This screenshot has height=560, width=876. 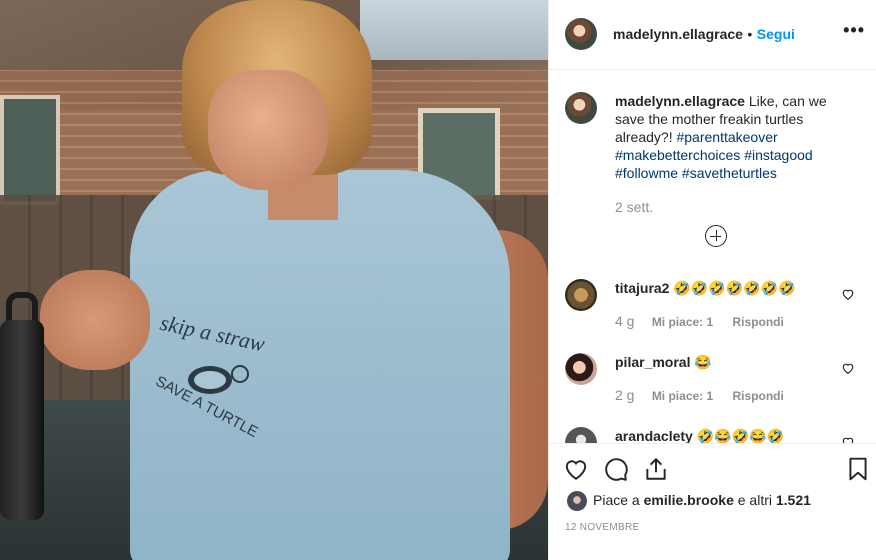 I want to click on comment-item: pilar_moral 😂 2 g Mi piace: 1 Rispondi, so click(x=712, y=376).